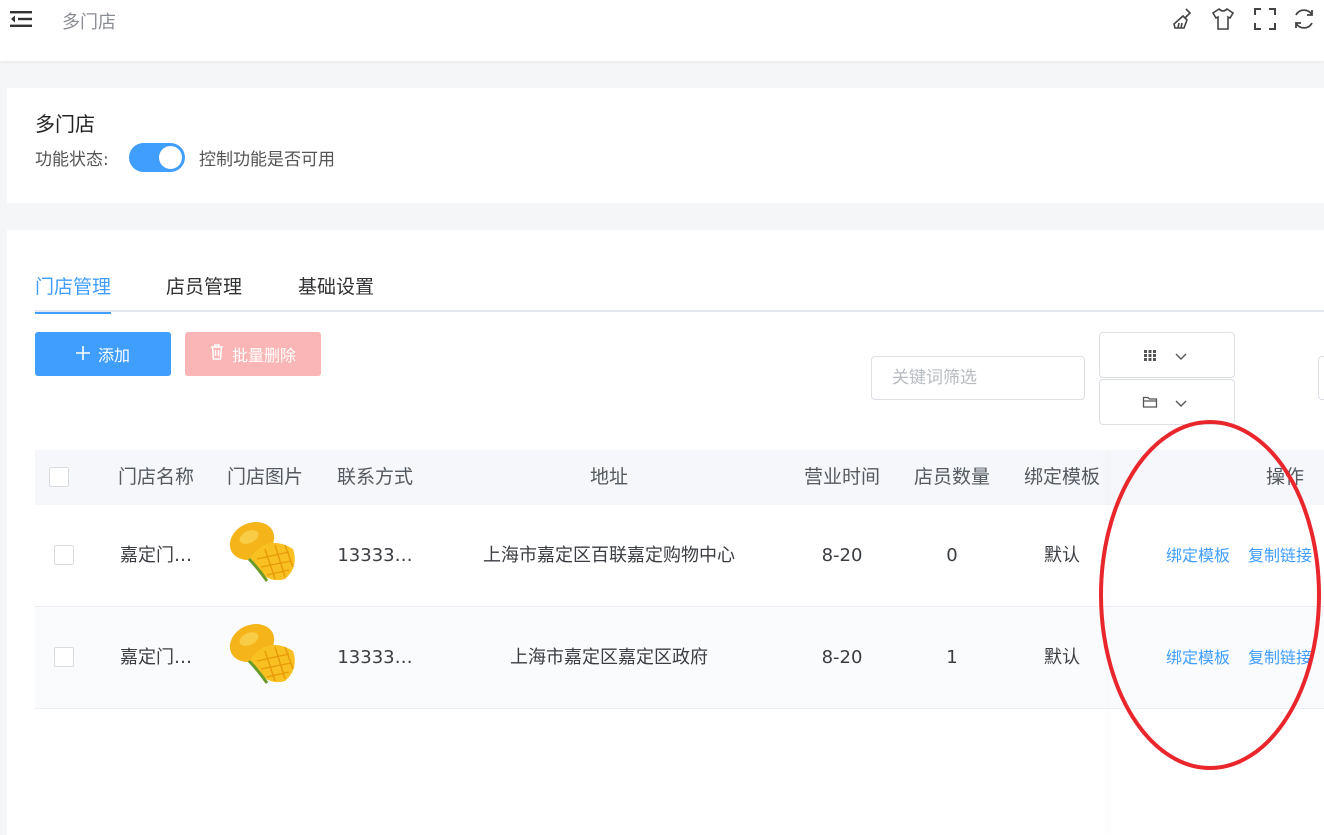 Image resolution: width=1324 pixels, height=835 pixels. Describe the element at coordinates (65, 124) in the screenshot. I see `feature-title: 多门店` at that location.